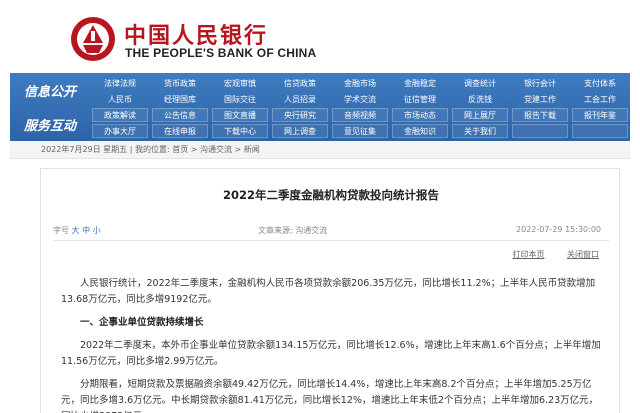 Image resolution: width=640 pixels, height=413 pixels. I want to click on nav-item: 市场动态, so click(420, 115).